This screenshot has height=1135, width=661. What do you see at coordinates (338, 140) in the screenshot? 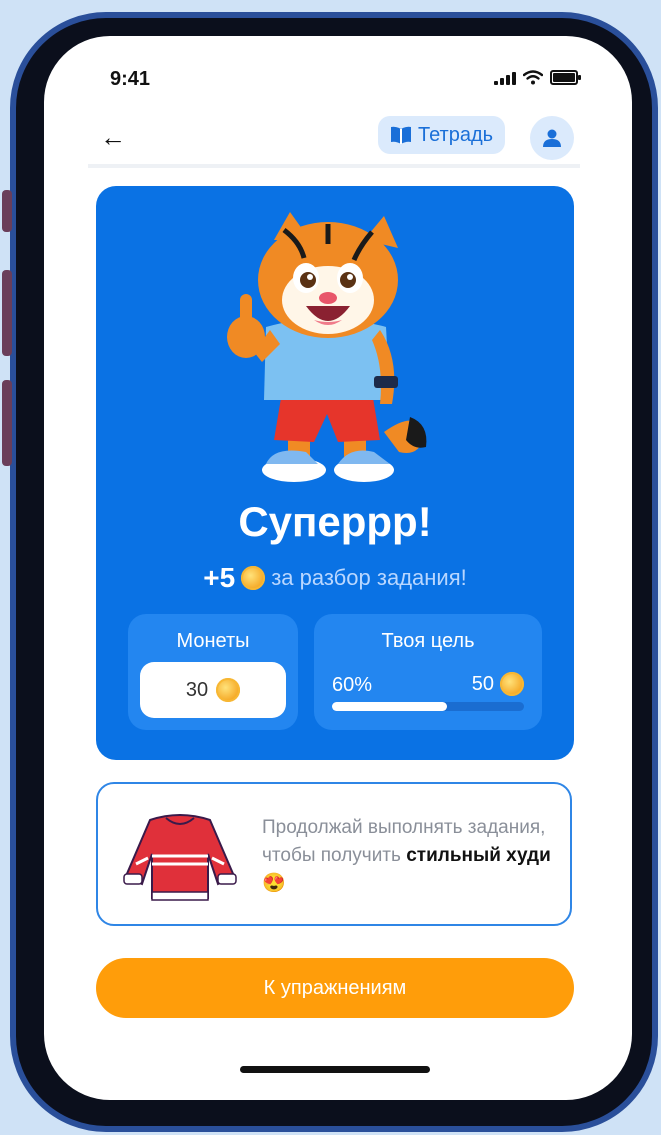
I see `header: ← Тетрадь` at bounding box center [338, 140].